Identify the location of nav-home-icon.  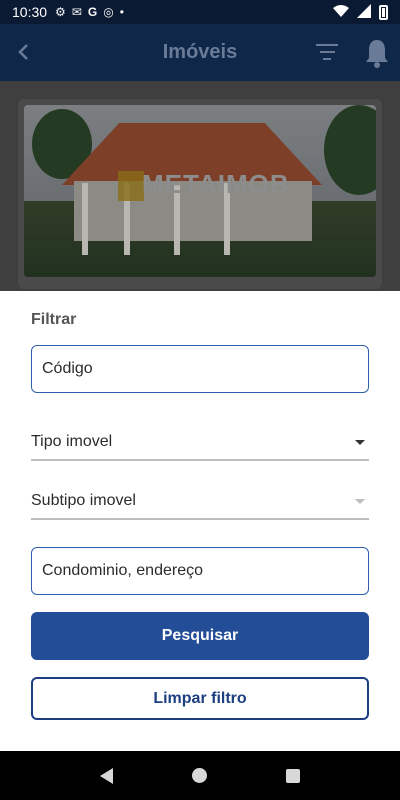
(199, 775).